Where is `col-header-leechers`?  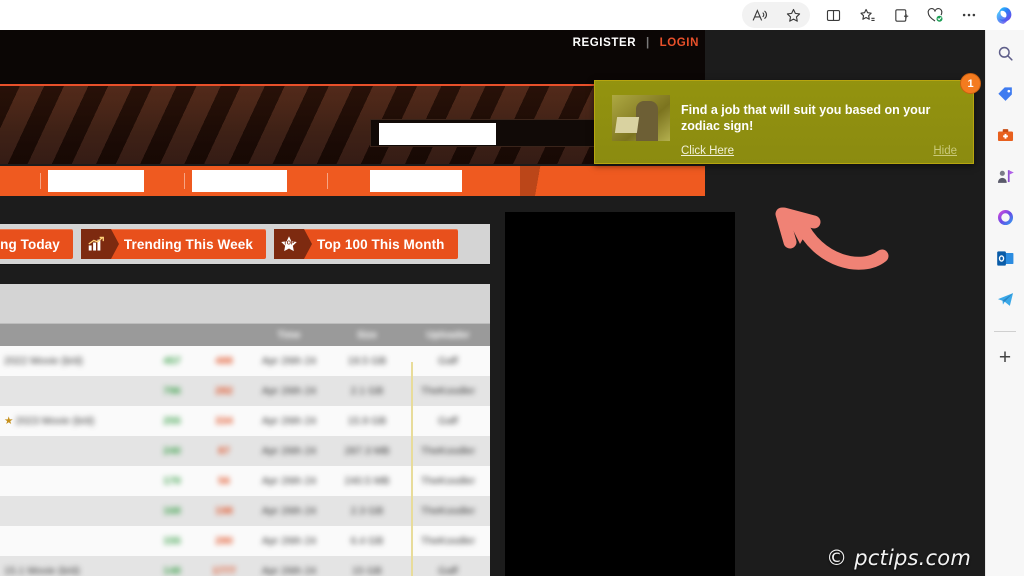
col-header-leechers is located at coordinates (224, 335).